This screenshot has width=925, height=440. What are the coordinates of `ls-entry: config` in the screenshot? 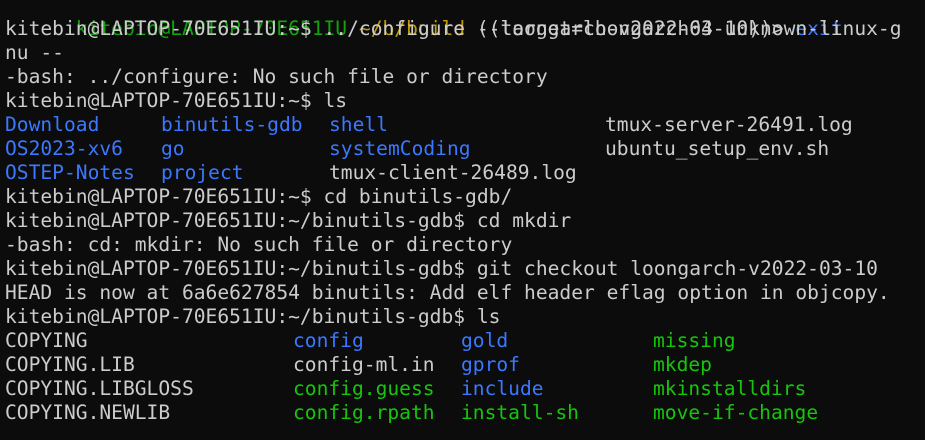 It's located at (328, 340).